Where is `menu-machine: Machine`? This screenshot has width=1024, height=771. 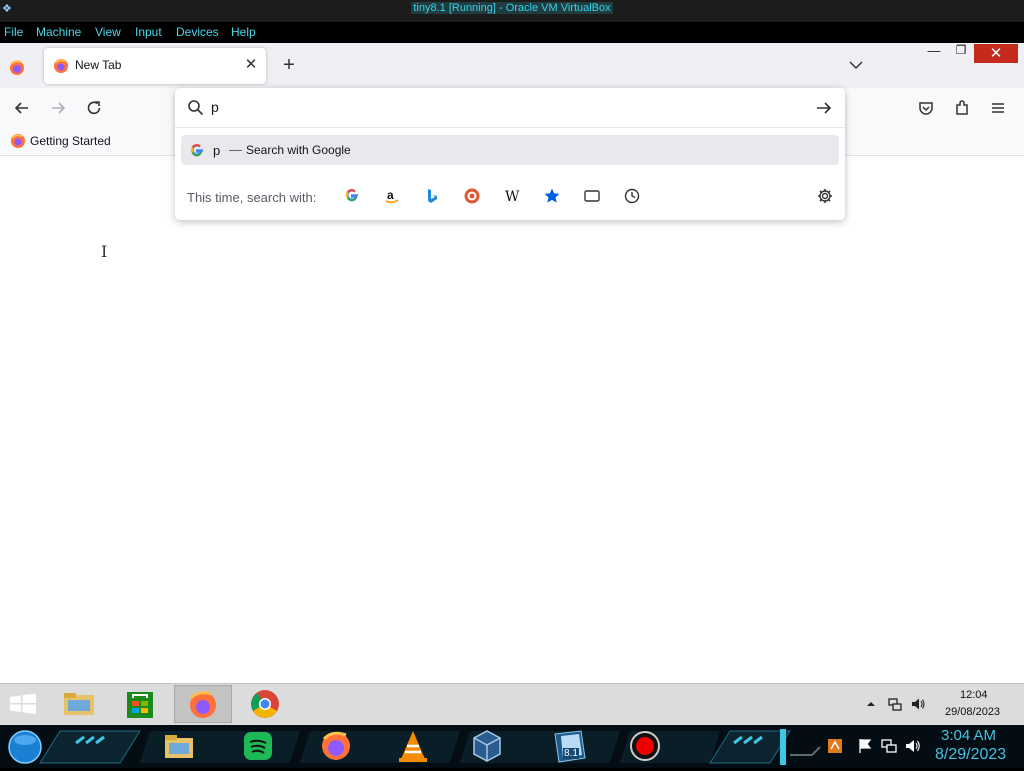 menu-machine: Machine is located at coordinates (58, 32).